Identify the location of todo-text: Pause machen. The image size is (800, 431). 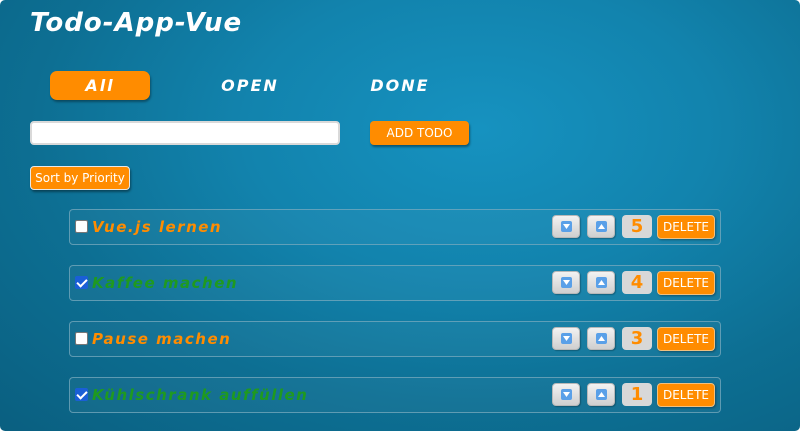
(162, 339).